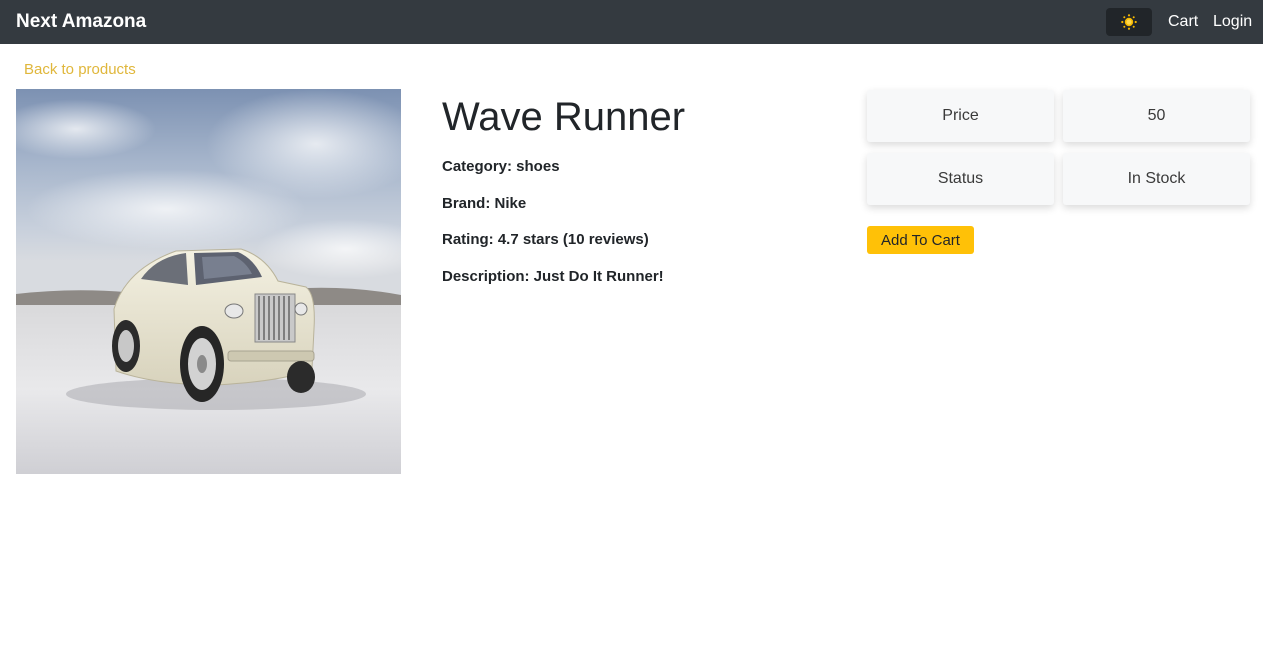 The height and width of the screenshot is (667, 1263). What do you see at coordinates (1183, 22) in the screenshot?
I see `nav-cart-link: Cart` at bounding box center [1183, 22].